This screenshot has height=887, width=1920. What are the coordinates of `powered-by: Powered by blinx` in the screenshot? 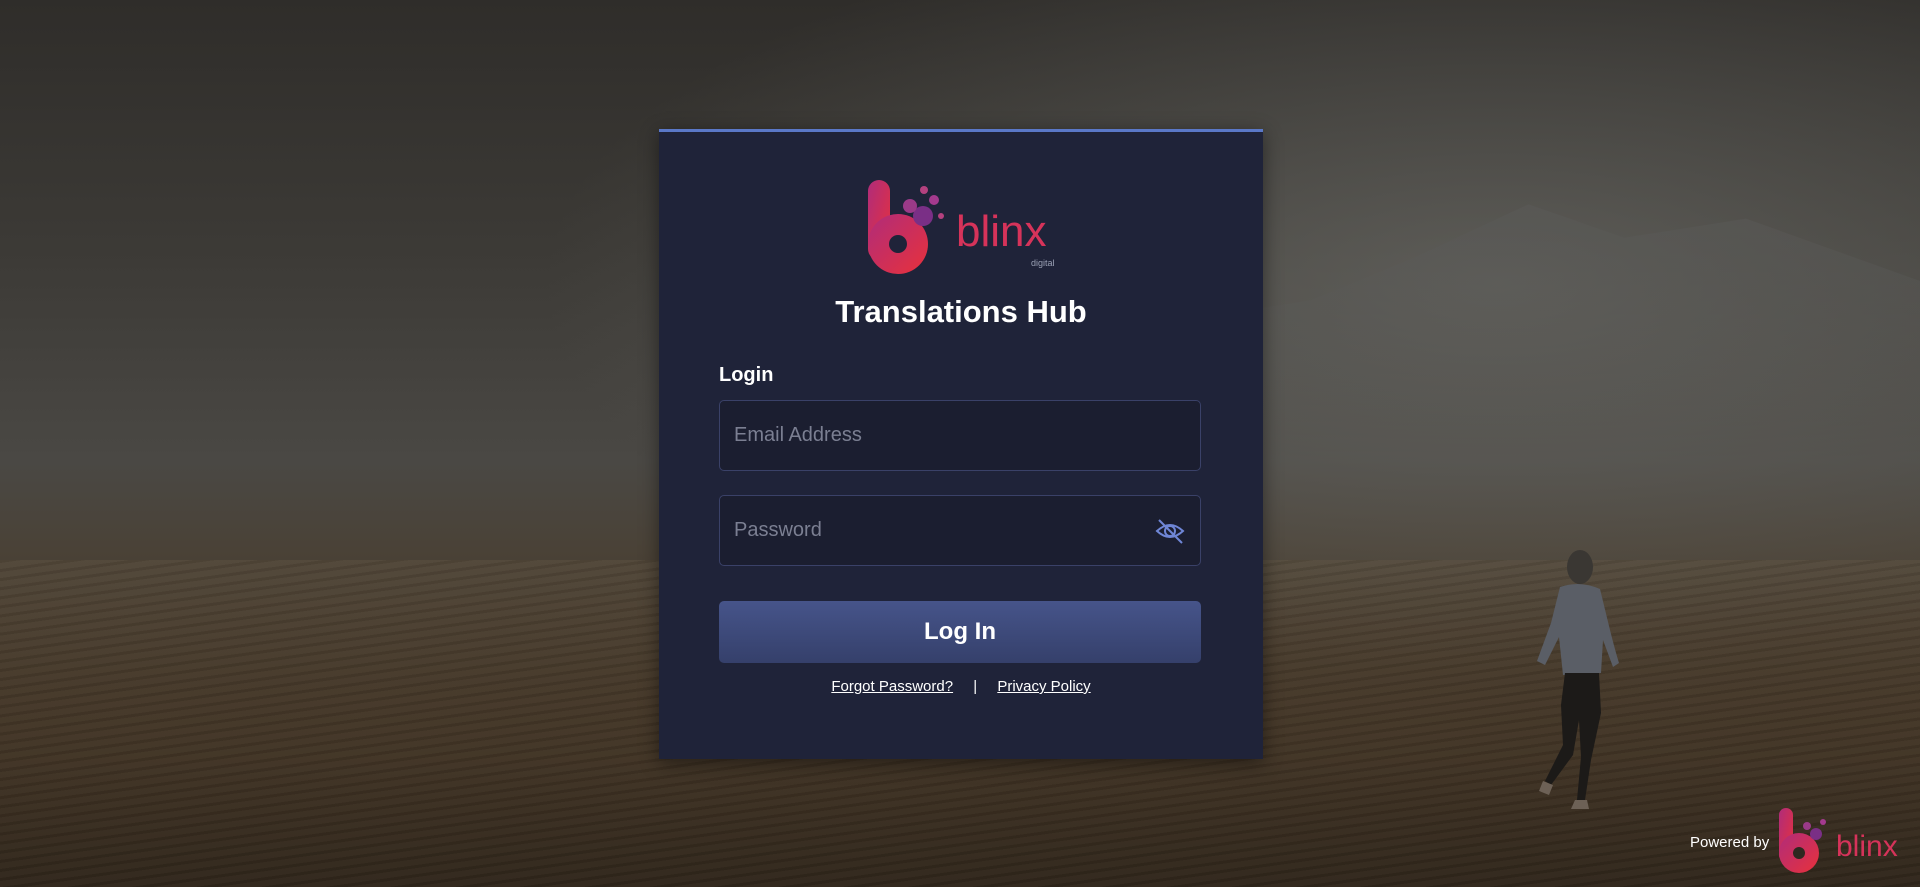 It's located at (1800, 842).